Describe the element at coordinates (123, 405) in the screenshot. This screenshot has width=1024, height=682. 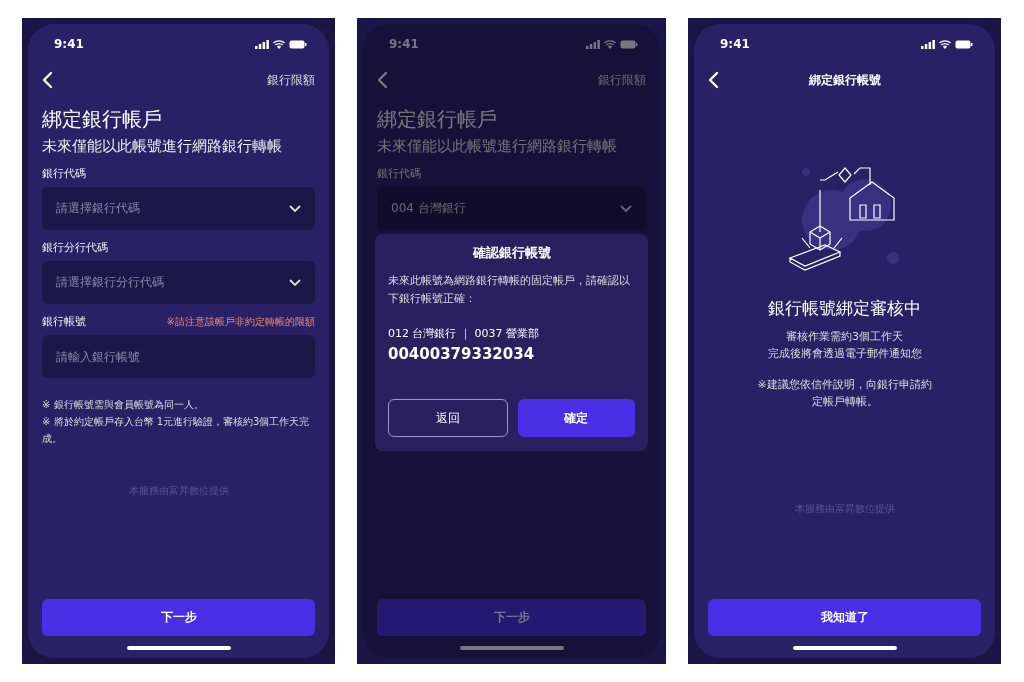
I see `note-text: ※ 銀行帳號需與會員帳號為同一人。` at that location.